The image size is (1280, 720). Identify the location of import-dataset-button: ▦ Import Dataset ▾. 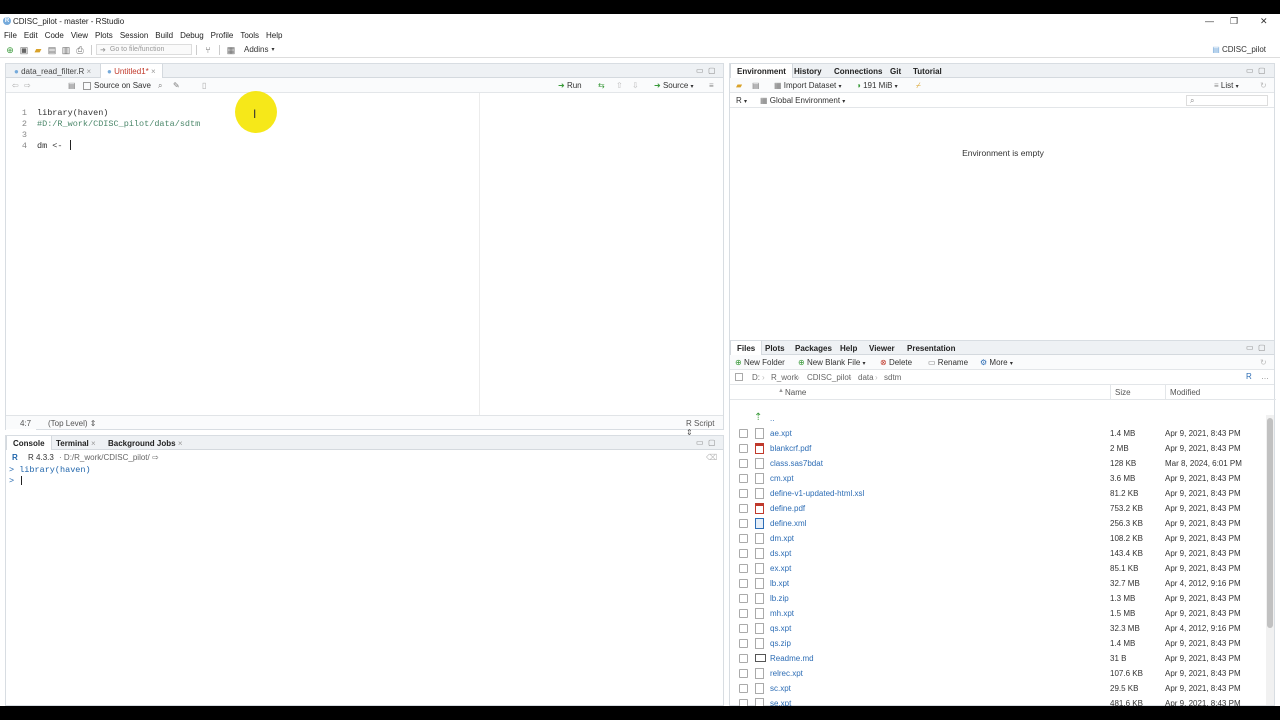
(808, 85).